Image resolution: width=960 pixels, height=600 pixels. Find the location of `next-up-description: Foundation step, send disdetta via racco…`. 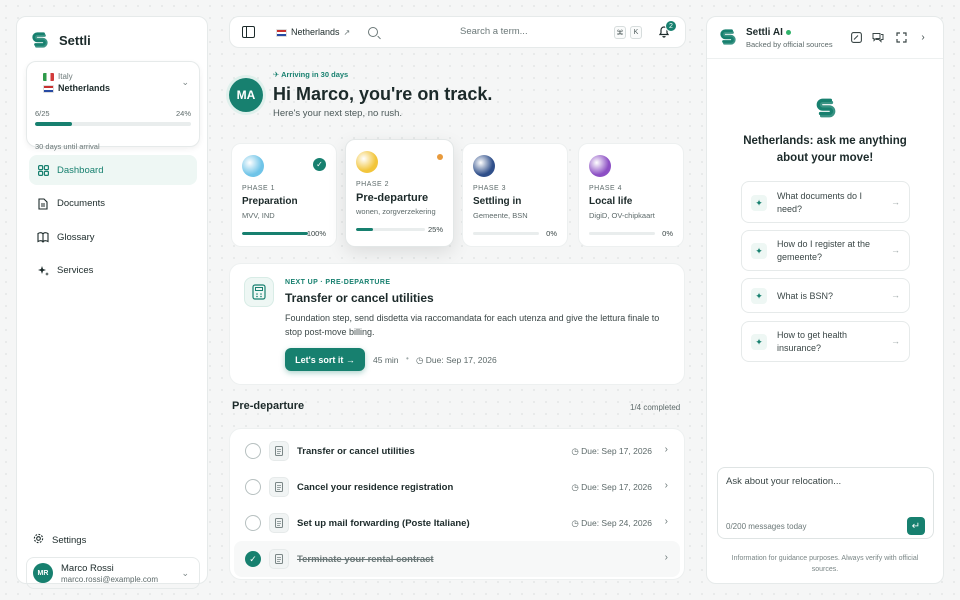

next-up-description: Foundation step, send disdetta via racco… is located at coordinates (472, 325).